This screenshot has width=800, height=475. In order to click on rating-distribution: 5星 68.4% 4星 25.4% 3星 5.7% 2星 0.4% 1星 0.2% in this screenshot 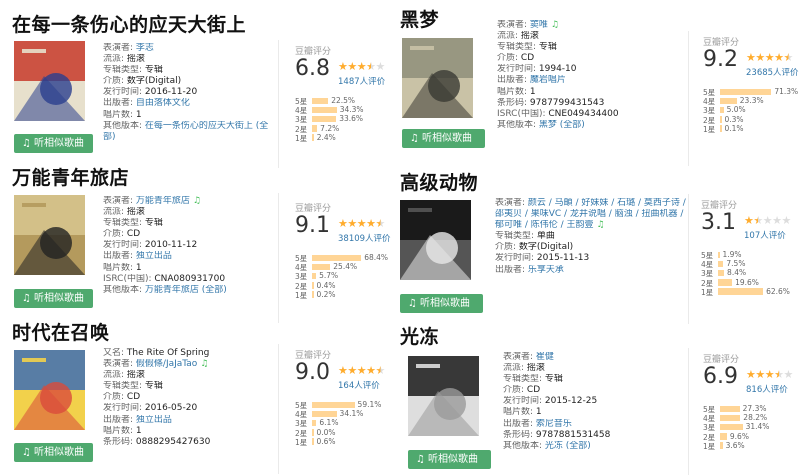, I will do `click(355, 276)`.